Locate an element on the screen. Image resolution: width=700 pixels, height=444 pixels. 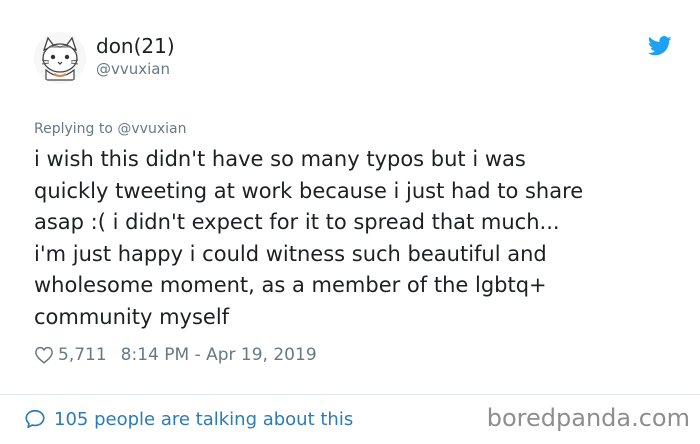
talking-about-link: 105 people are talking about this is located at coordinates (188, 419).